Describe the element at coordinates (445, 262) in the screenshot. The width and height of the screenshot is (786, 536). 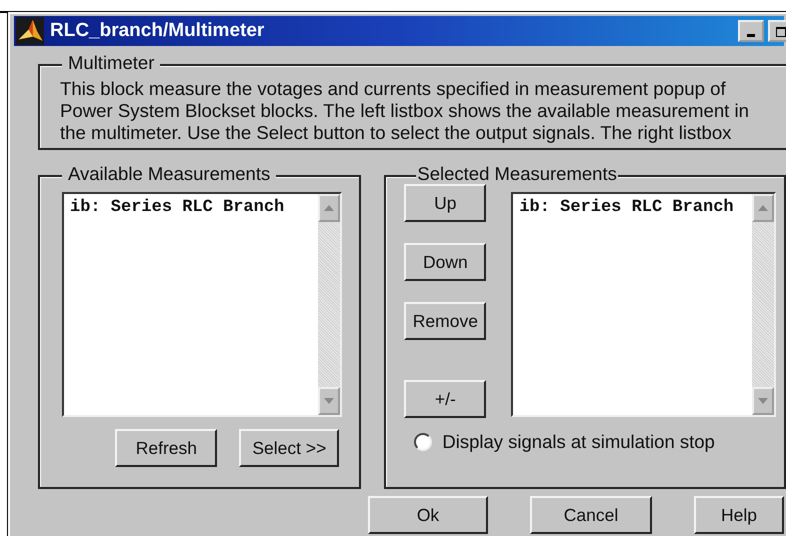
I see `down-button: Down` at that location.